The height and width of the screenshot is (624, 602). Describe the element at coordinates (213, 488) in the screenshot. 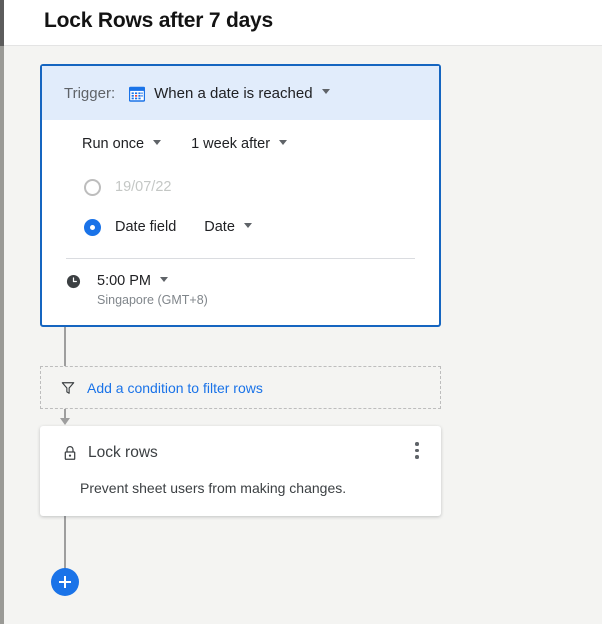

I see `action-description: Prevent sheet users from making changes.` at that location.